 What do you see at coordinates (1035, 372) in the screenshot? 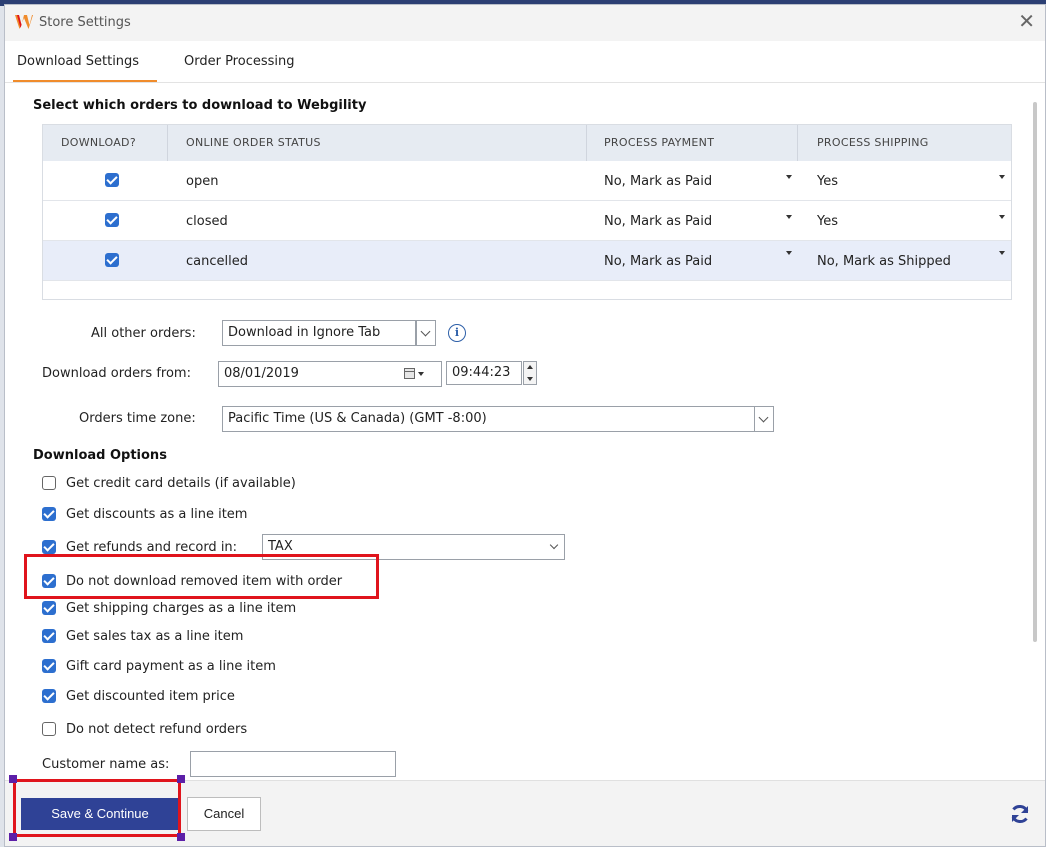
I see `vertical-scrollbar` at bounding box center [1035, 372].